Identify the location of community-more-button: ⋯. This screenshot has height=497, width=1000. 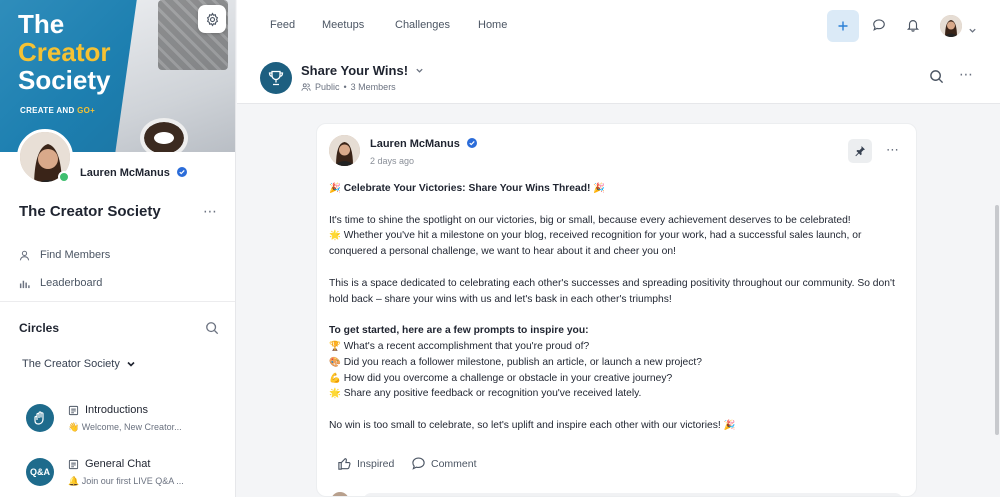
(210, 211).